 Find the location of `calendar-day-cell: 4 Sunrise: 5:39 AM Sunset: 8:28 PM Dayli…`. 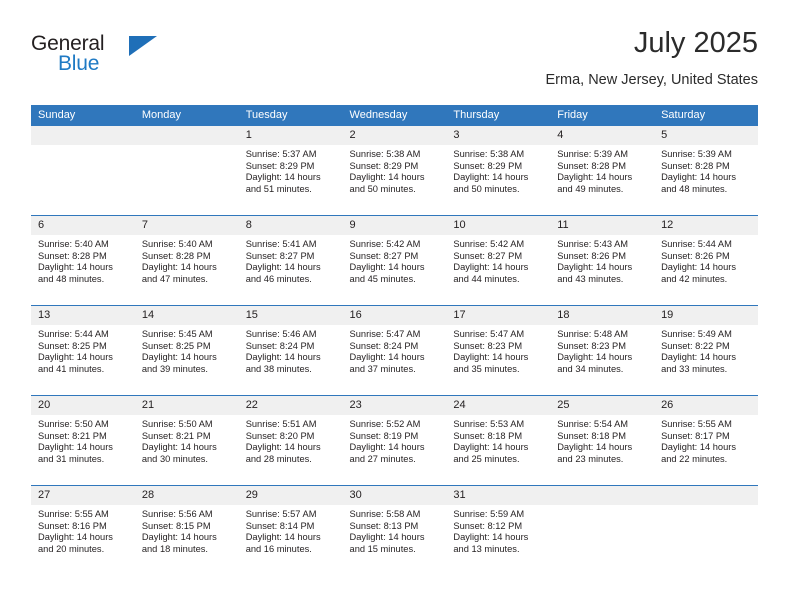

calendar-day-cell: 4 Sunrise: 5:39 AM Sunset: 8:28 PM Dayli… is located at coordinates (602, 171).